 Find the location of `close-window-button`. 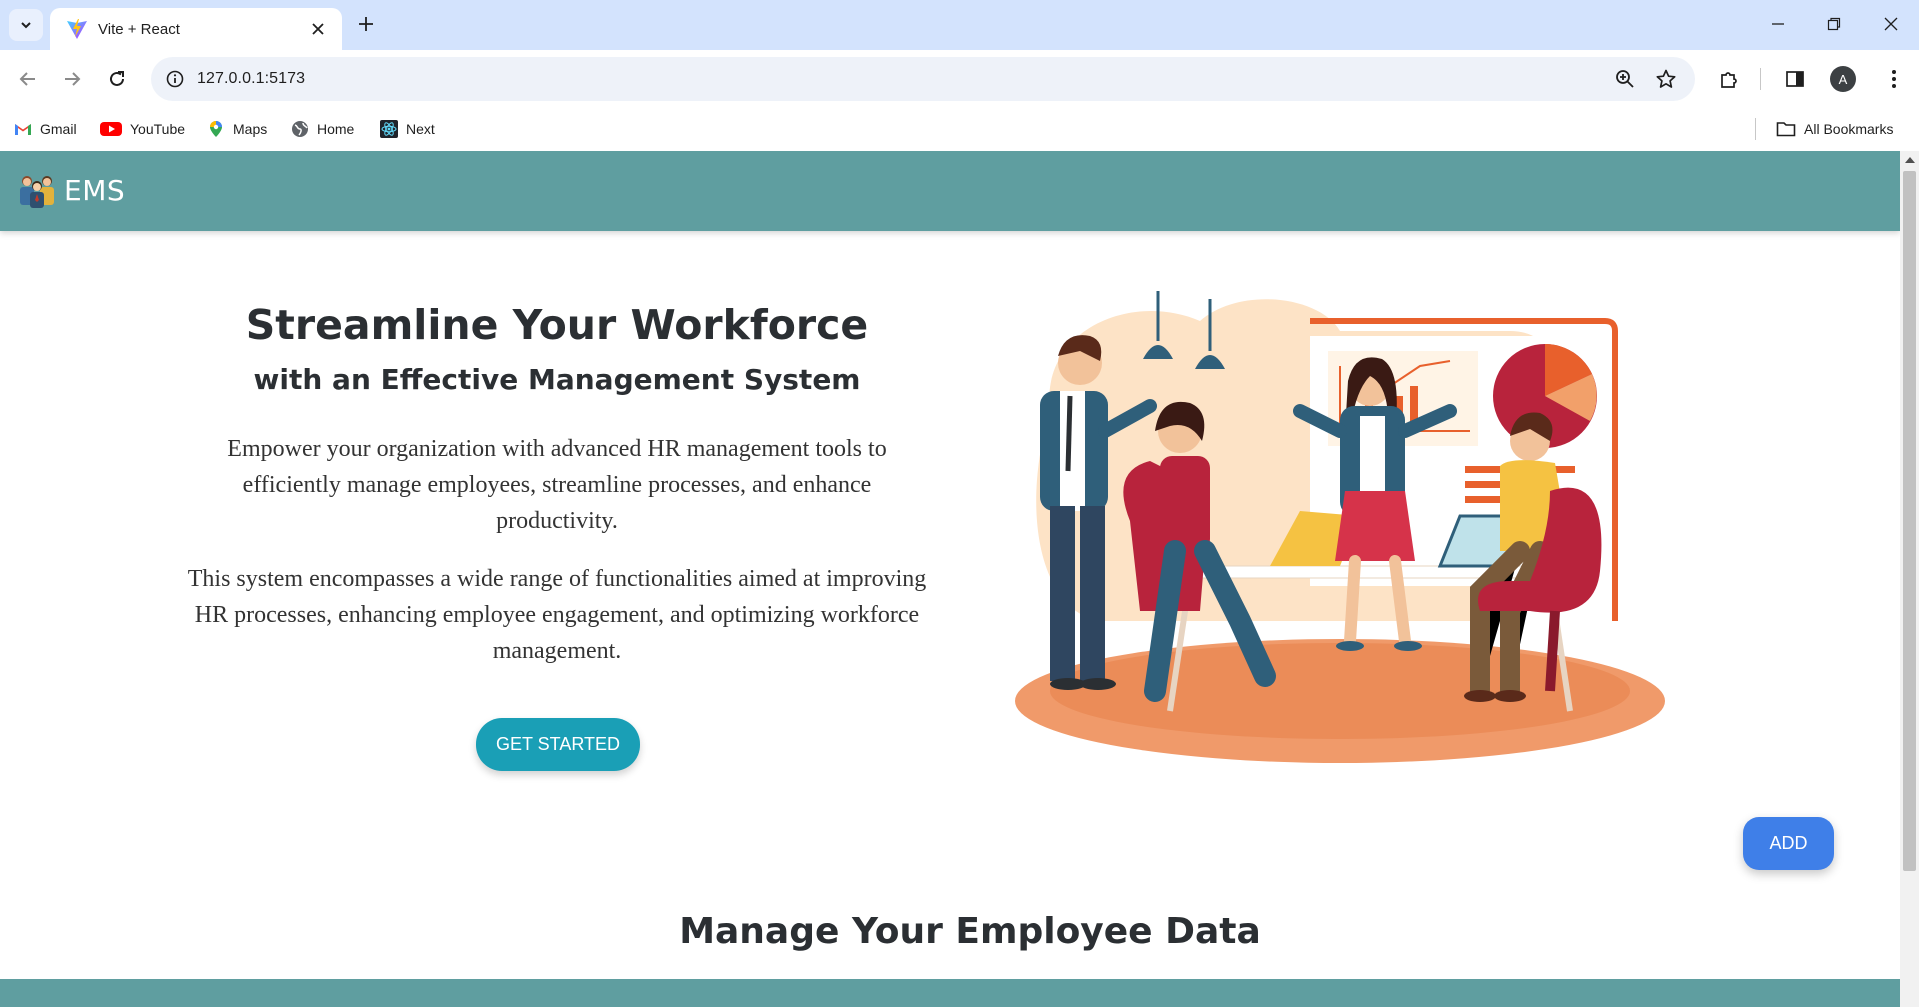

close-window-button is located at coordinates (1891, 24).